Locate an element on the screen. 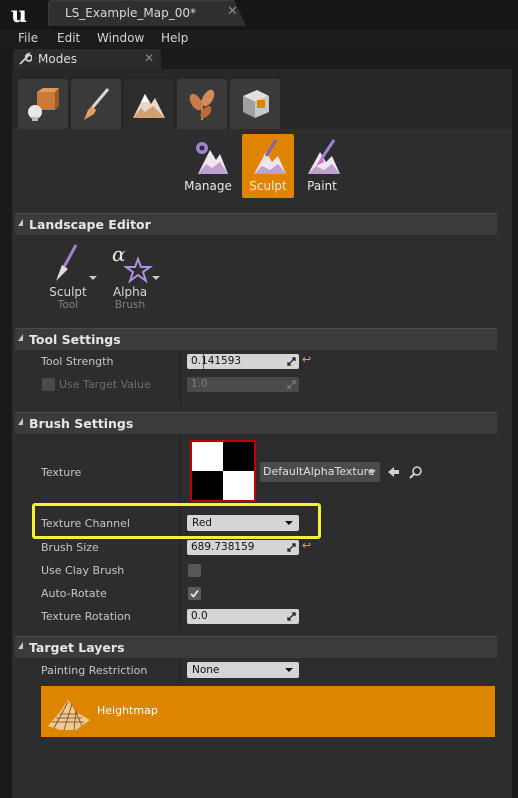  menu-file: File is located at coordinates (28, 38).